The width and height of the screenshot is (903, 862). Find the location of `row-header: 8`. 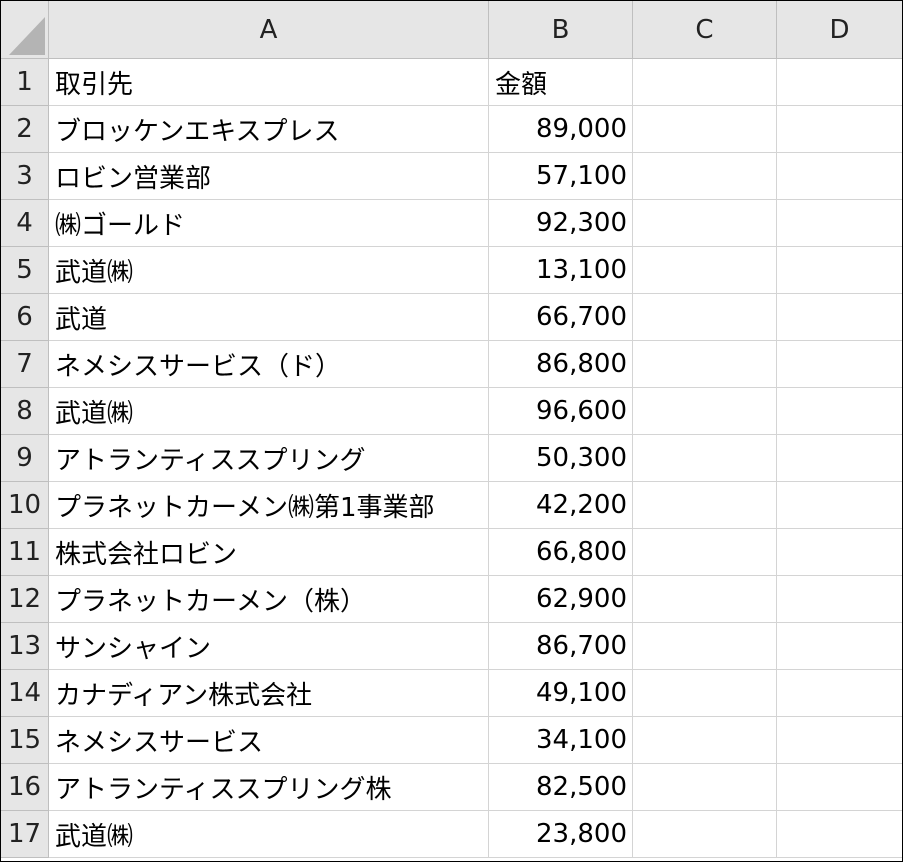

row-header: 8 is located at coordinates (25, 411).